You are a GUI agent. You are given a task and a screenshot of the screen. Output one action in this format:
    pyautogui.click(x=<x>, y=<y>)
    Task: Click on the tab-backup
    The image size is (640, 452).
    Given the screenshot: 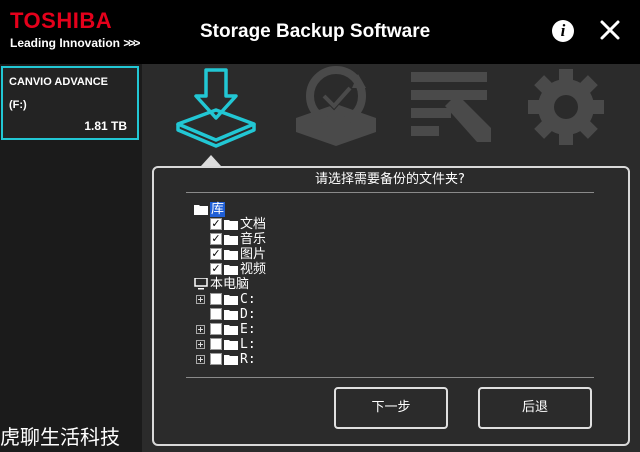 What is the action you would take?
    pyautogui.click(x=216, y=107)
    